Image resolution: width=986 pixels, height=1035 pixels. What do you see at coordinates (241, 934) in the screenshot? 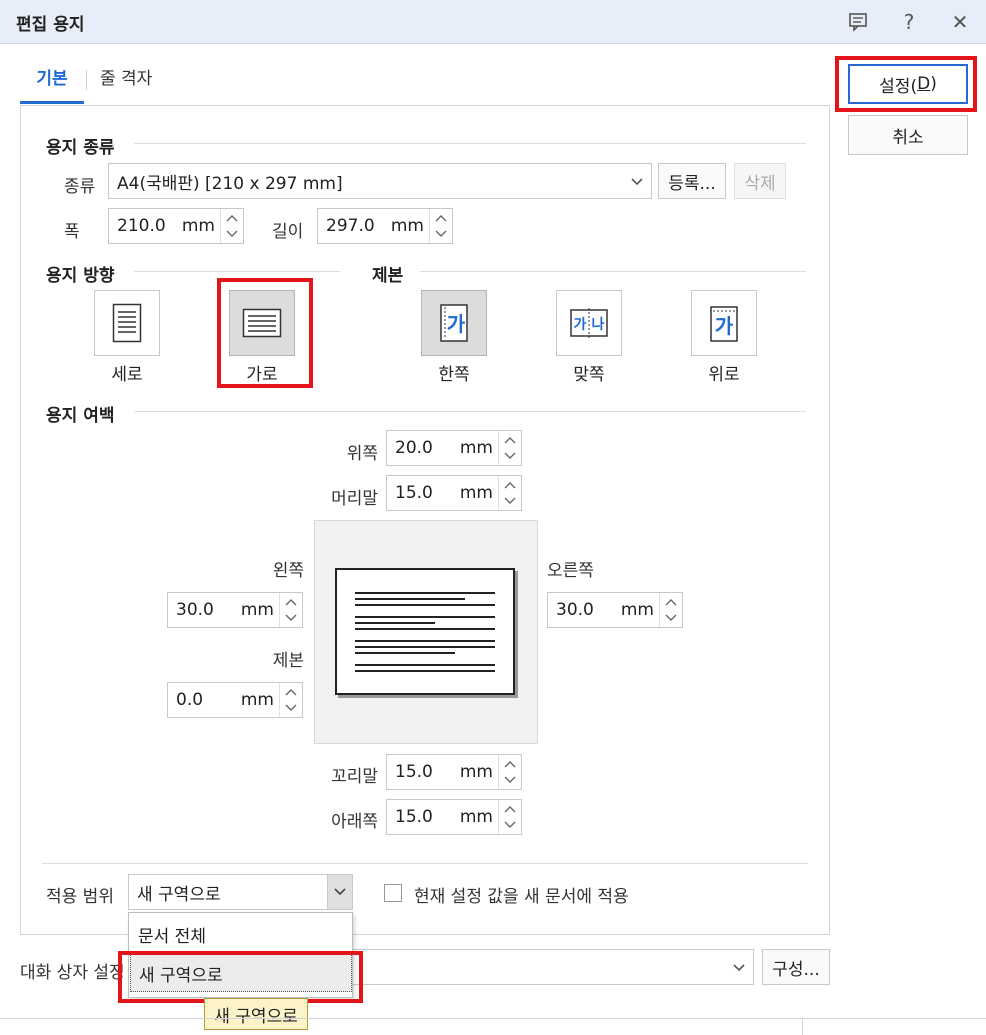
I see `dropdown-option-whole-document: 문서 전체` at bounding box center [241, 934].